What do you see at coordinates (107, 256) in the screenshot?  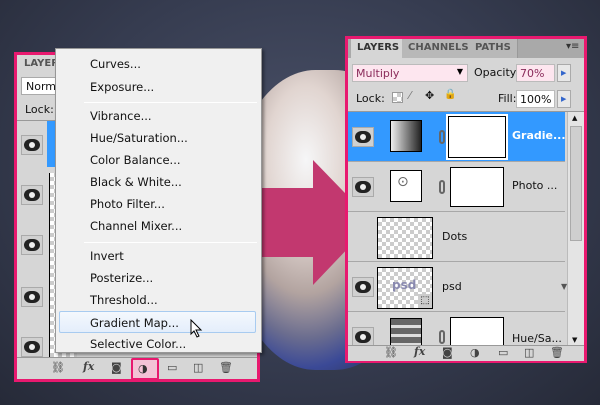 I see `menu-item-invert: Invert` at bounding box center [107, 256].